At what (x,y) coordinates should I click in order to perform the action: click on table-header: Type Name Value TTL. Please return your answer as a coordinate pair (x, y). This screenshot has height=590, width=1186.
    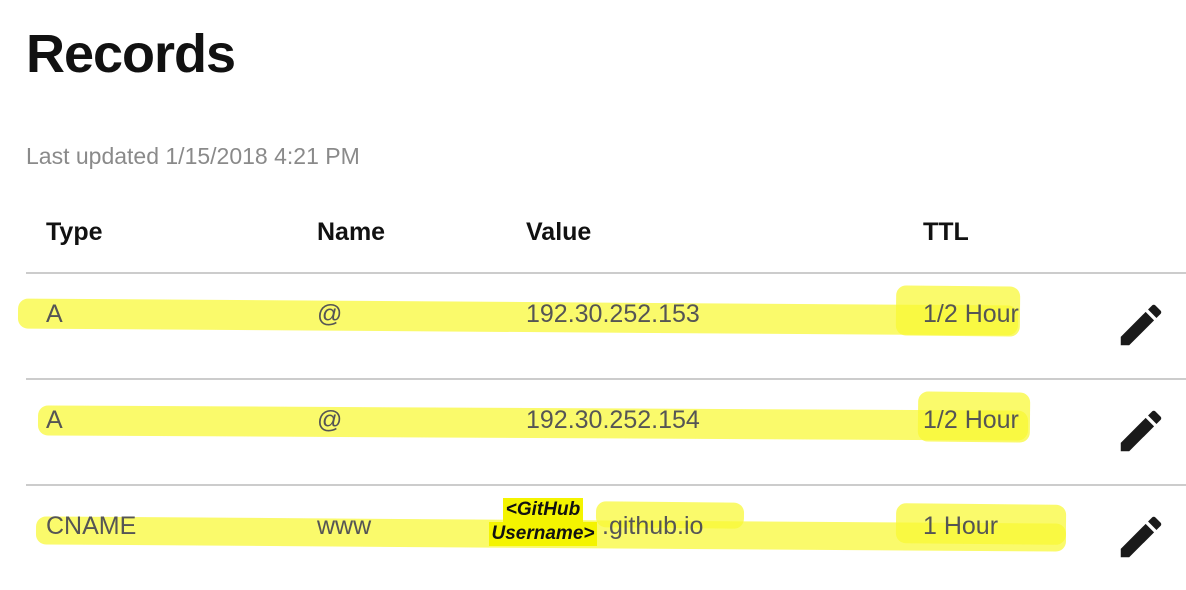
    Looking at the image, I should click on (606, 237).